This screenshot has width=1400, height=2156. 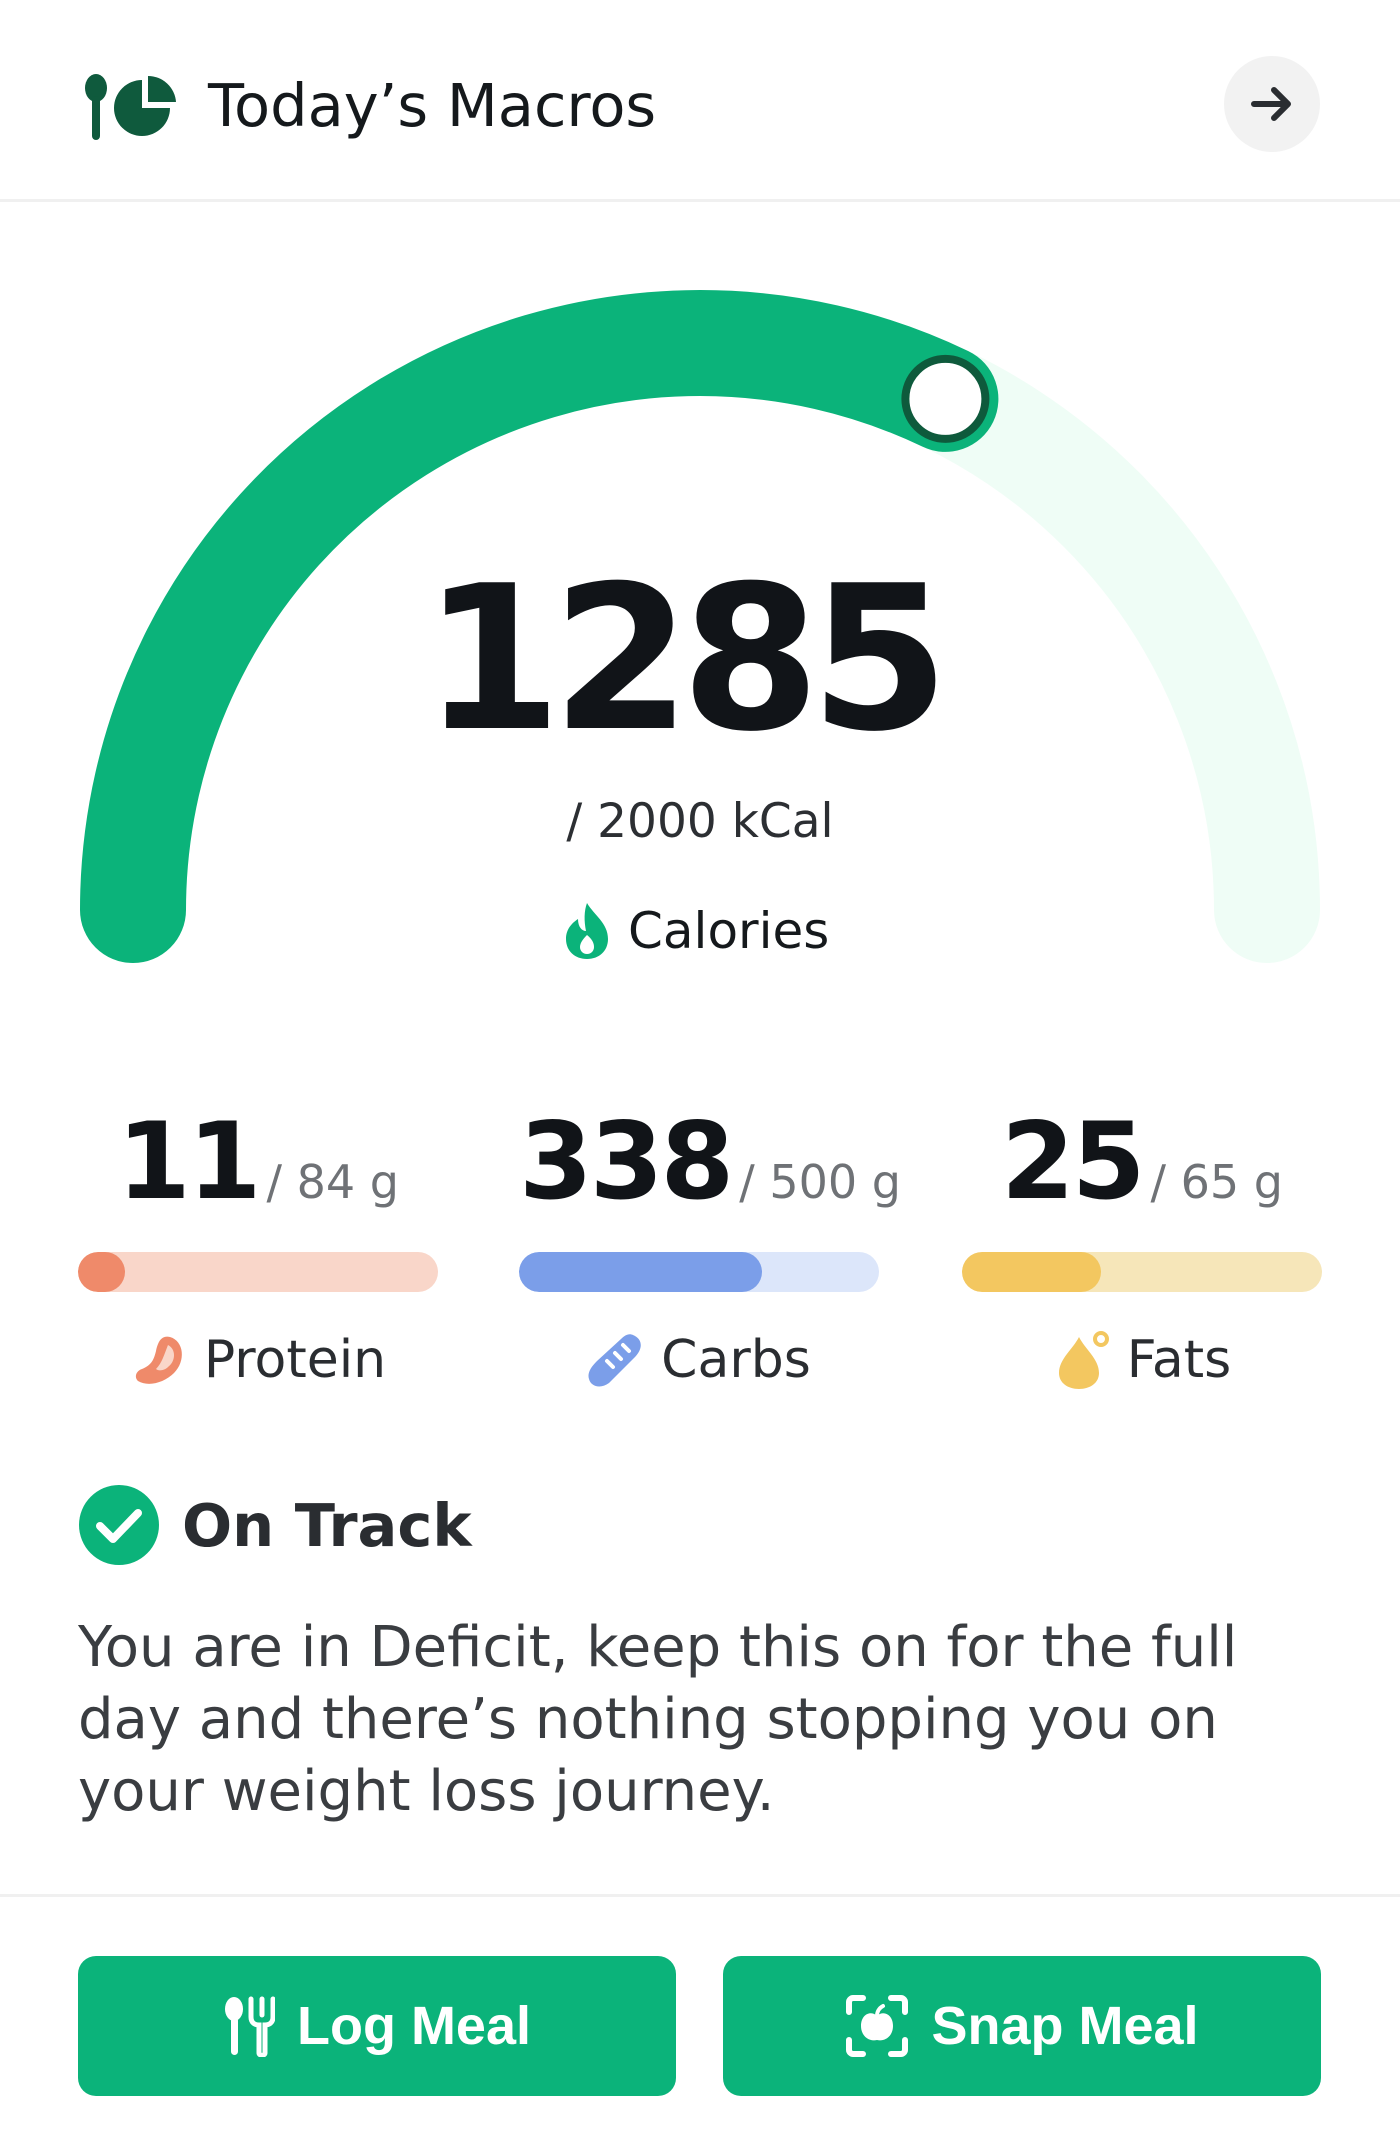 What do you see at coordinates (614, 1360) in the screenshot?
I see `bread-icon` at bounding box center [614, 1360].